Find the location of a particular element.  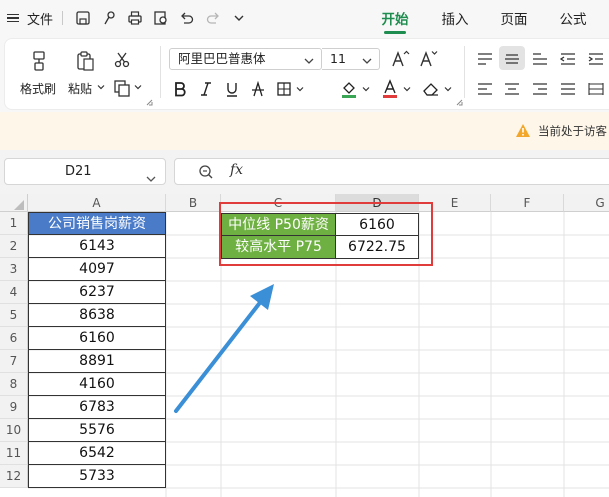

decrease-indent-icon is located at coordinates (568, 59).